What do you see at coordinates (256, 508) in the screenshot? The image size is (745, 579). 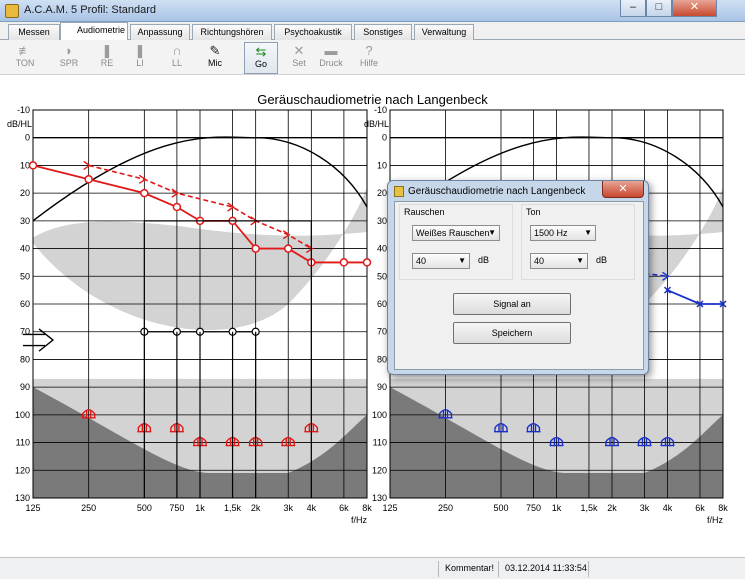 I see `x-tick-label: 2k` at bounding box center [256, 508].